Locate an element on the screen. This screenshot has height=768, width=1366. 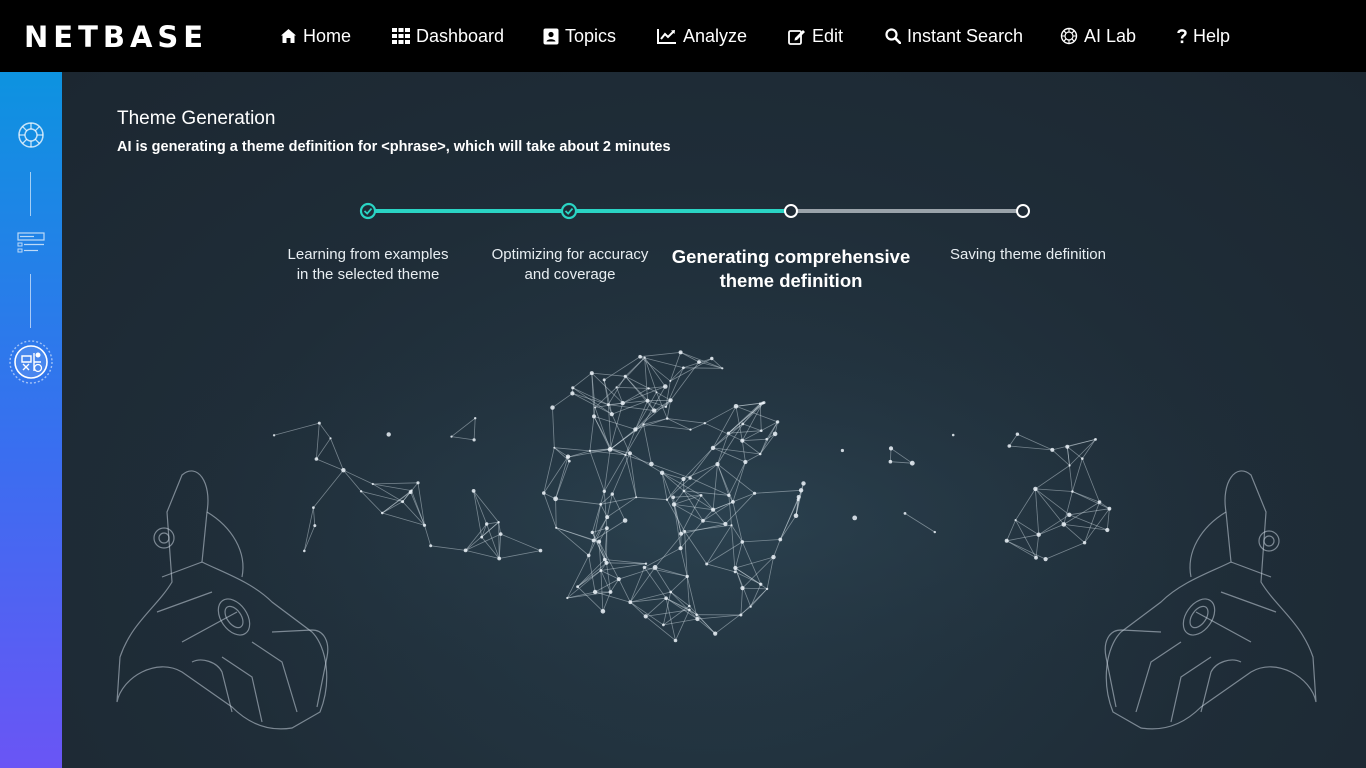
nav-instant-search: Instant Search is located at coordinates (954, 36).